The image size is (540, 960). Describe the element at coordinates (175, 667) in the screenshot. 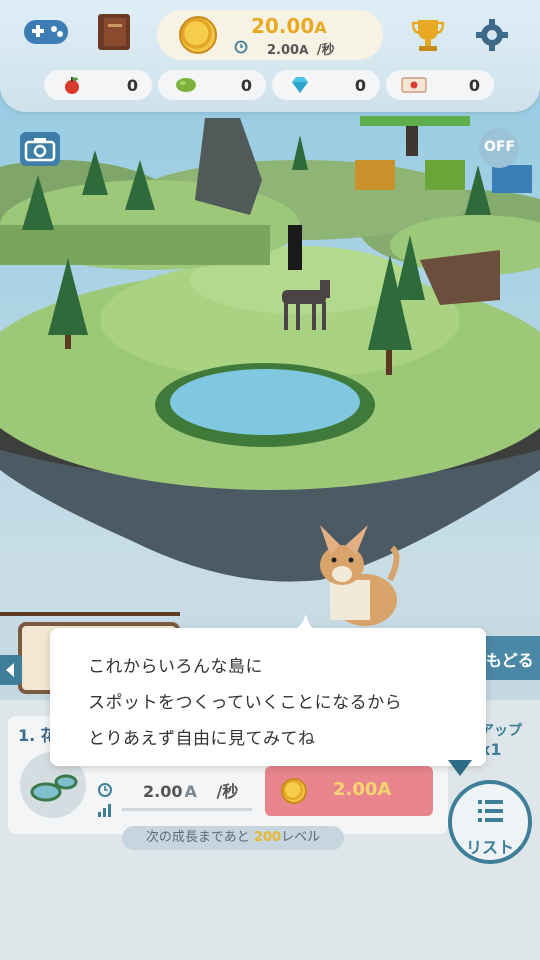

I see `dialog-line-1: これからいろんな島に` at that location.